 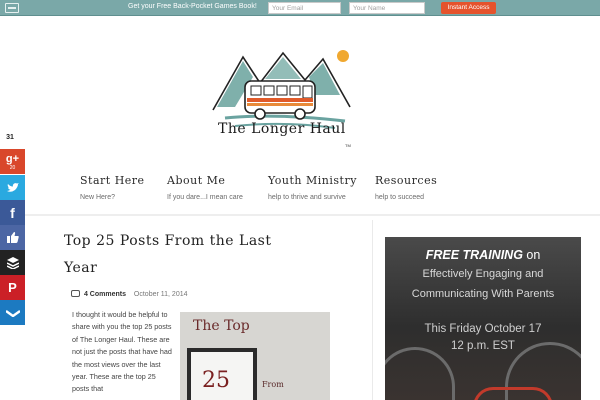 What do you see at coordinates (406, 187) in the screenshot?
I see `nav-resources: Resources help to succeed` at bounding box center [406, 187].